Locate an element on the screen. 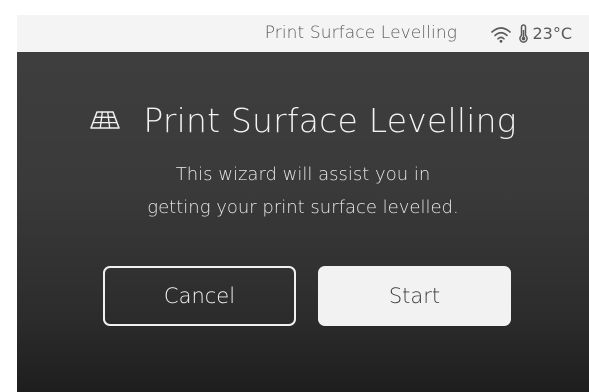 Image resolution: width=589 pixels, height=392 pixels. cancel-button: Cancel is located at coordinates (199, 296).